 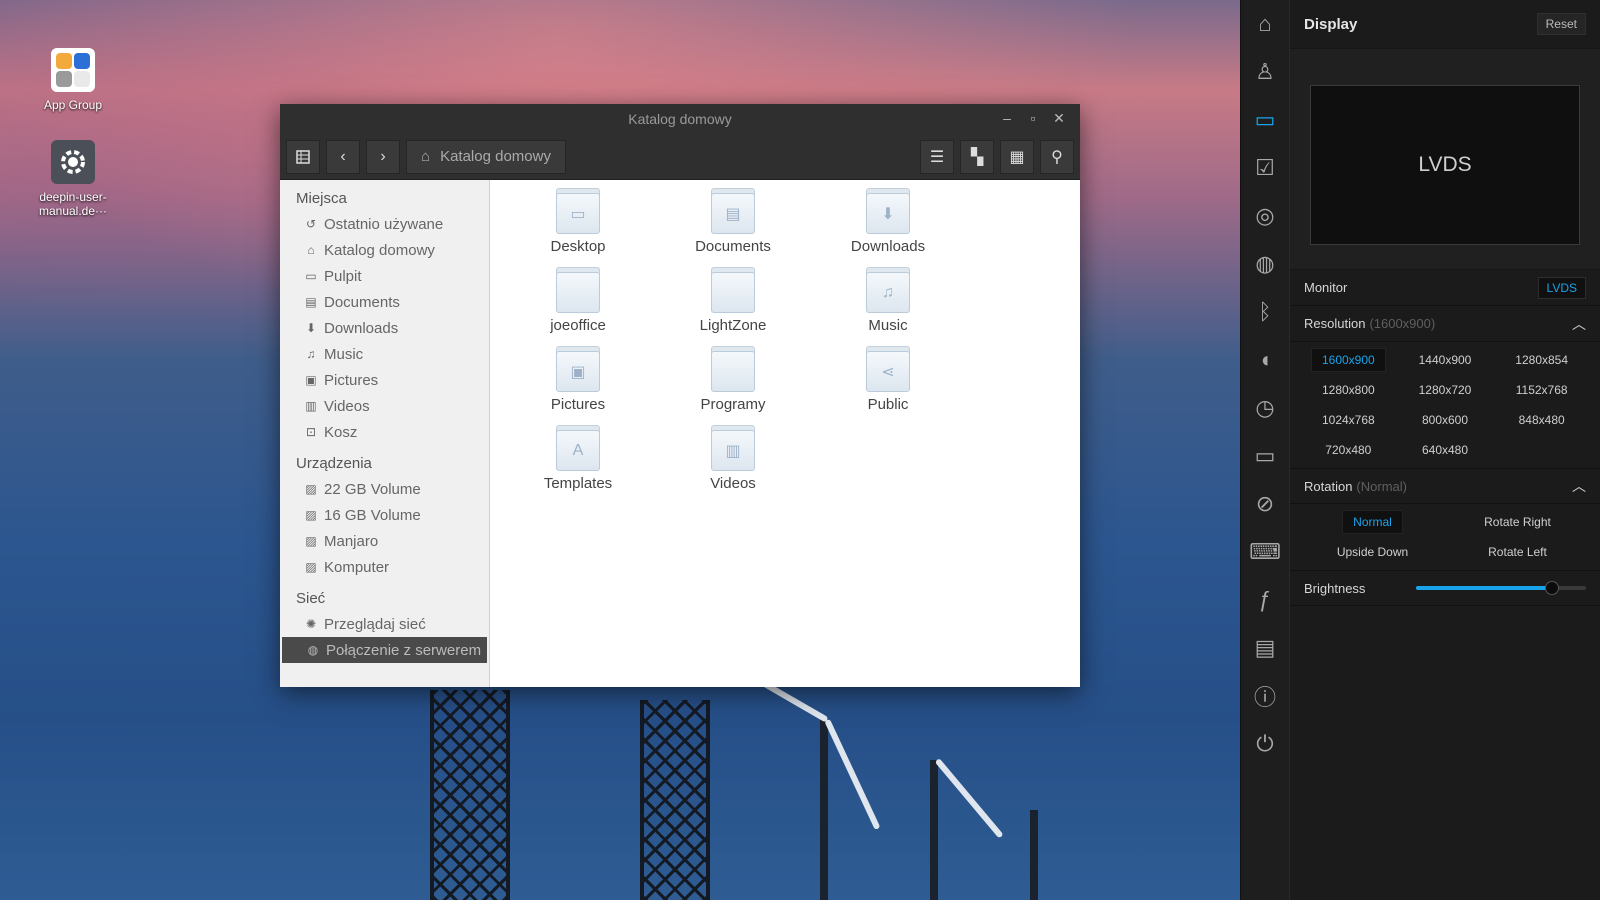 What do you see at coordinates (888, 379) in the screenshot?
I see `file-item-public: ⋖ Public` at bounding box center [888, 379].